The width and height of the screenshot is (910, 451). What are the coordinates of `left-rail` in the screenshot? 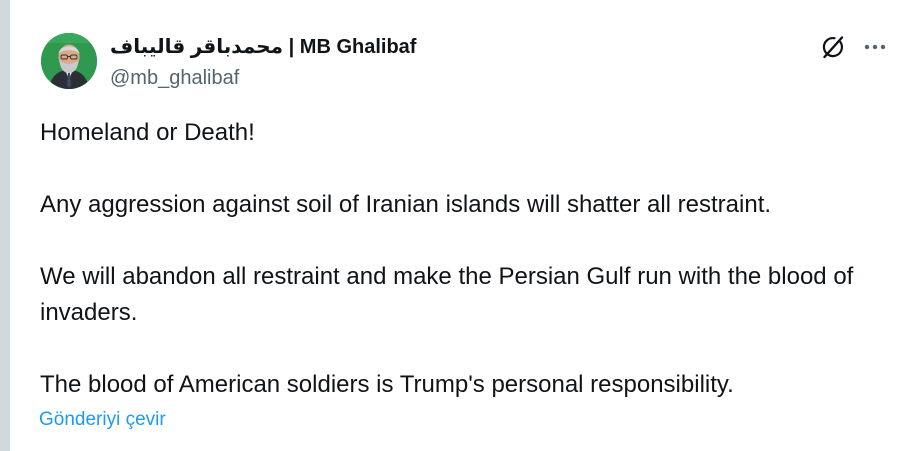 It's located at (5, 225).